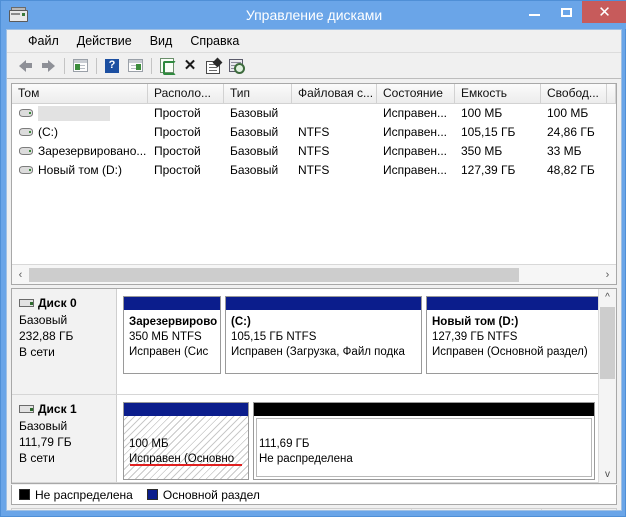 This screenshot has height=517, width=626. What do you see at coordinates (284, 444) in the screenshot?
I see `partition-size: 111,69 ГБ` at bounding box center [284, 444].